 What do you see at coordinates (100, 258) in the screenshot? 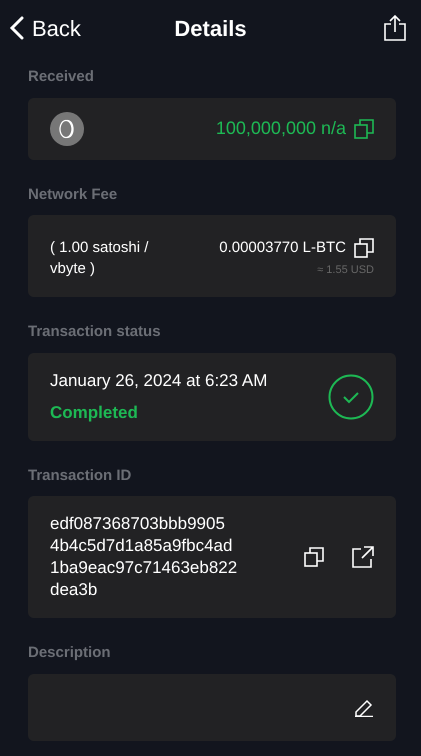
I see `fee-rate: ( 1.00 satoshi / vbyte )` at bounding box center [100, 258].